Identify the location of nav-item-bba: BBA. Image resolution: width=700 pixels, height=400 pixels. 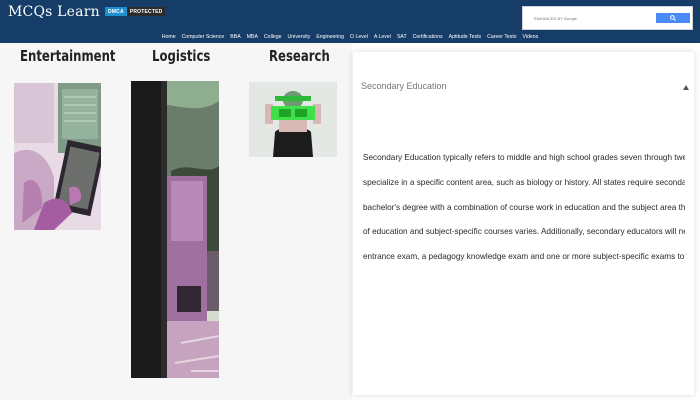
(235, 38).